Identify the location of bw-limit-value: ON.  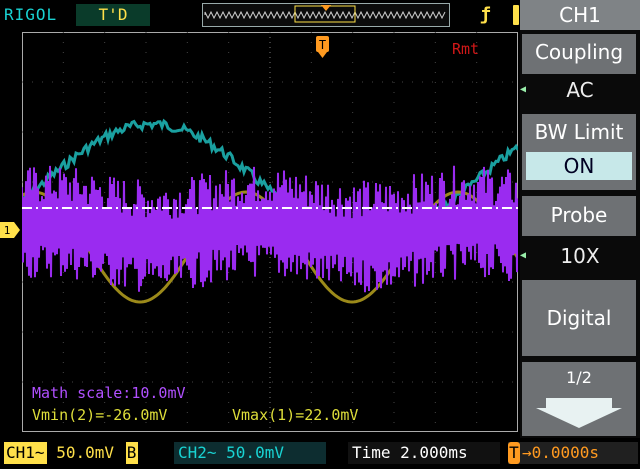
(579, 166).